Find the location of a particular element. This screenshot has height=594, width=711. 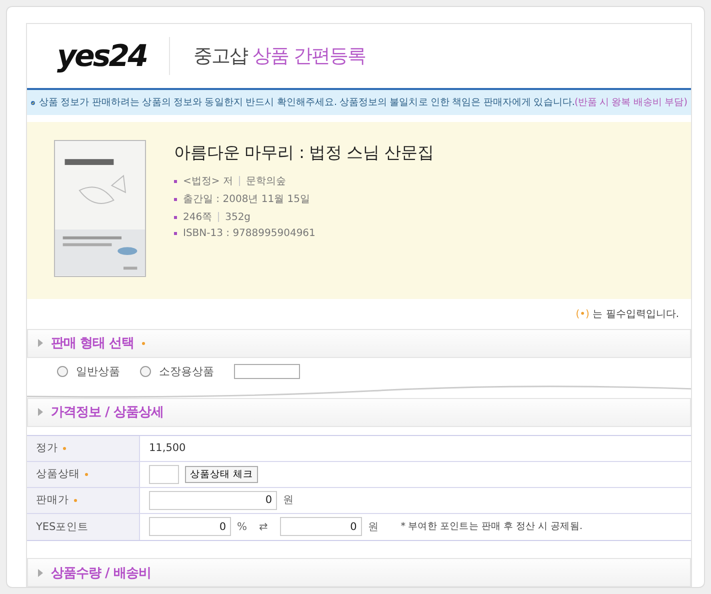

section-title: 가격정보 / 상품상세 is located at coordinates (107, 413).